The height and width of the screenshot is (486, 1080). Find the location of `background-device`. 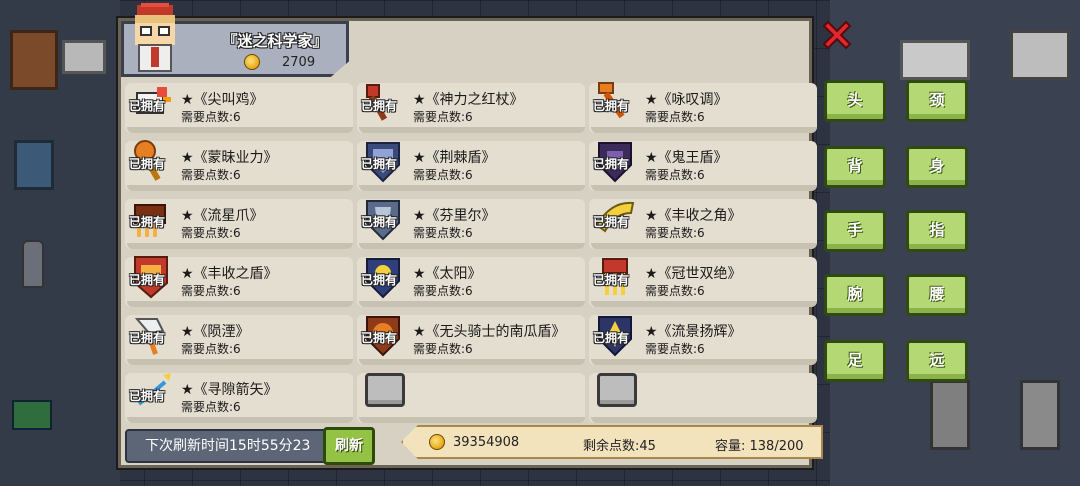

background-device is located at coordinates (84, 57).